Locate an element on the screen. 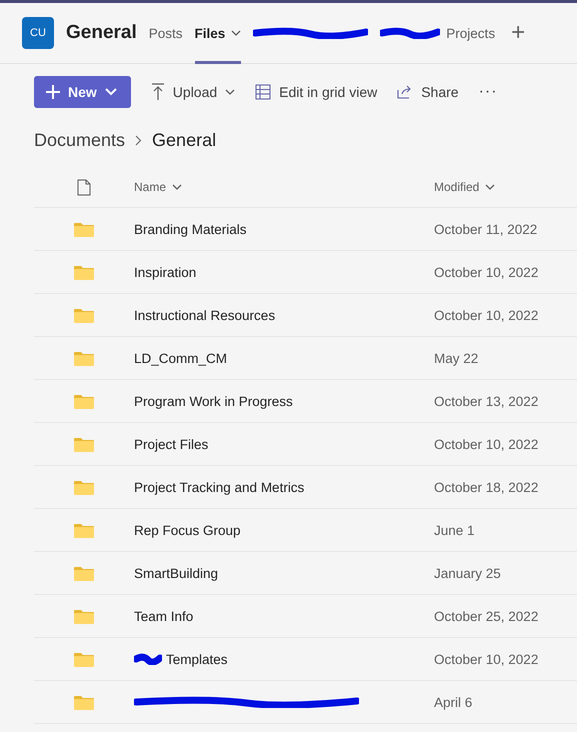 Image resolution: width=577 pixels, height=732 pixels. team-avatar: CU is located at coordinates (38, 33).